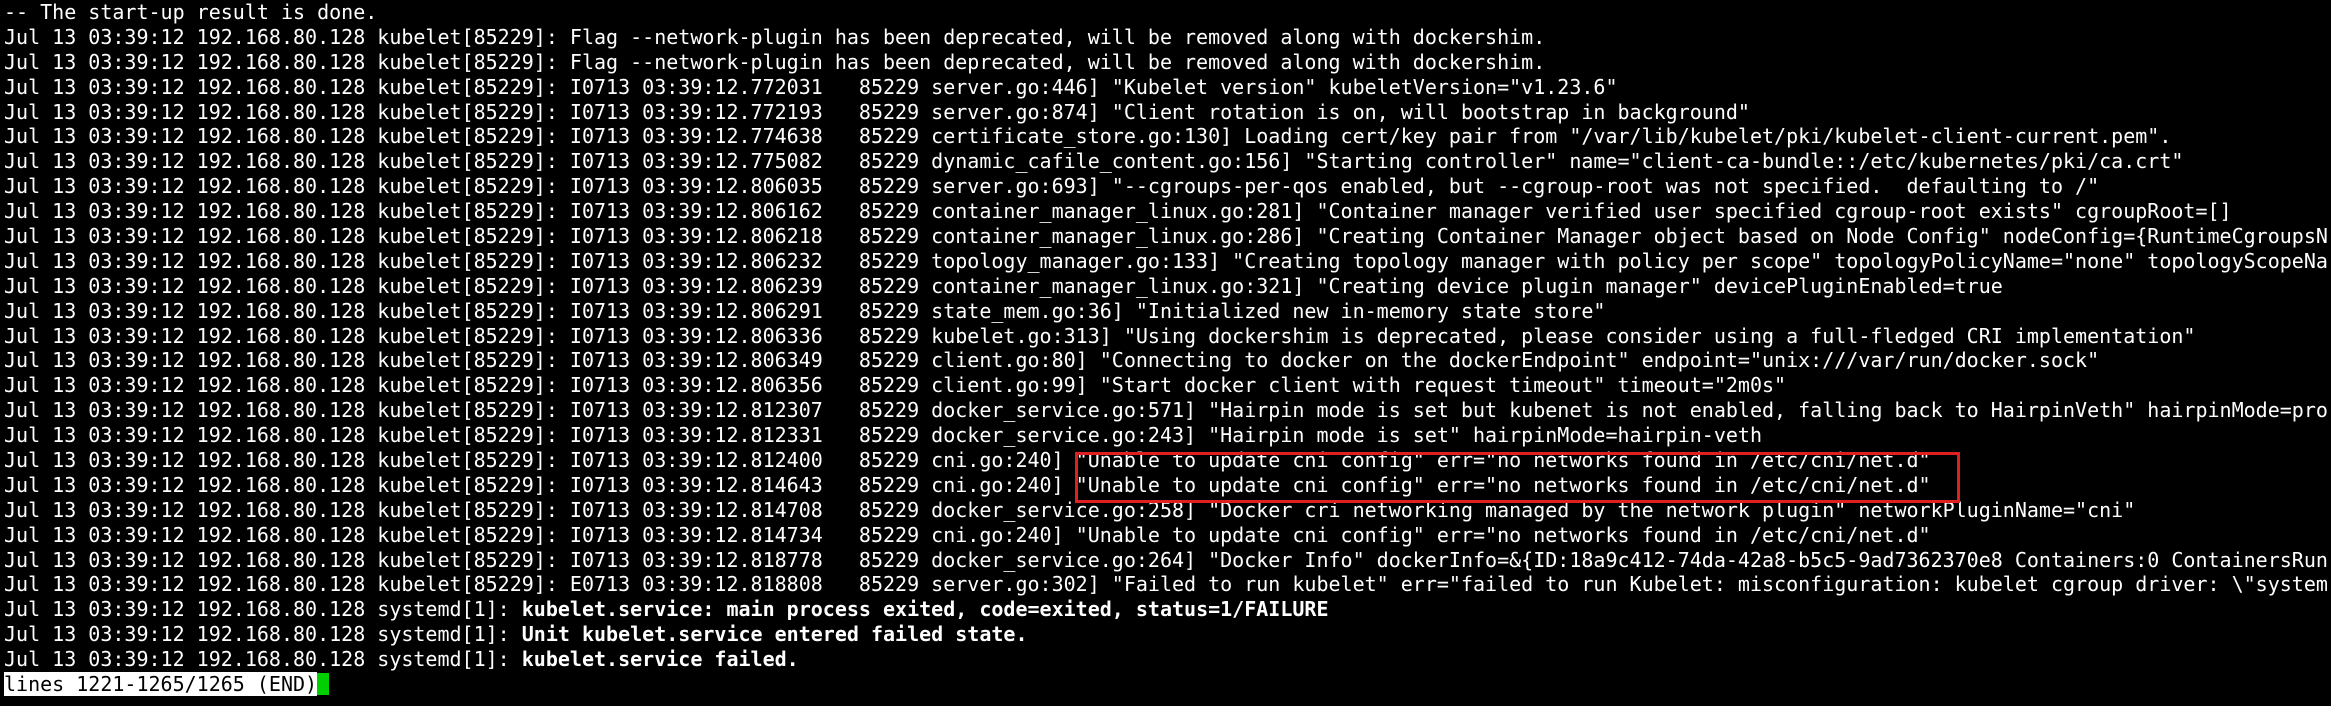 This screenshot has height=706, width=2331. What do you see at coordinates (1167, 684) in the screenshot?
I see `pager-status-line: lines 1221-1265/1265 (END)` at bounding box center [1167, 684].